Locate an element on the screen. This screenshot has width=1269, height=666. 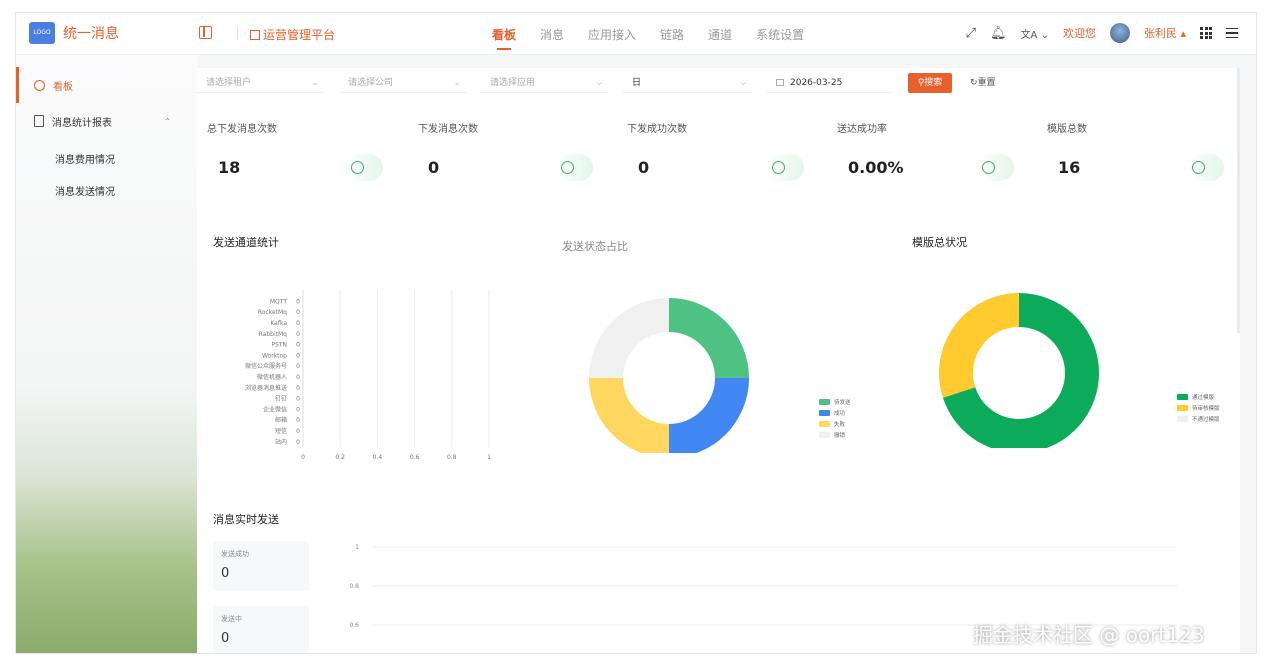
bell-icon: 🔔︎ is located at coordinates (998, 33).